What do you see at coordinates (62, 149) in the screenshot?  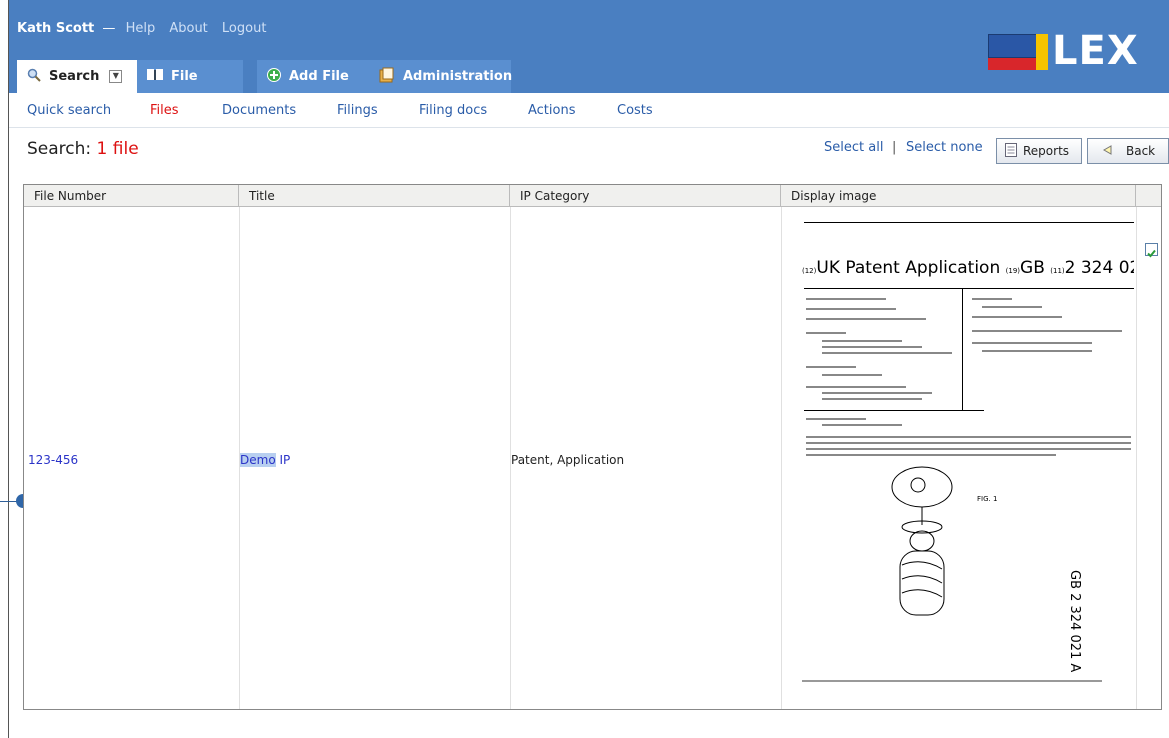 I see `page-title-prefix: Search:` at bounding box center [62, 149].